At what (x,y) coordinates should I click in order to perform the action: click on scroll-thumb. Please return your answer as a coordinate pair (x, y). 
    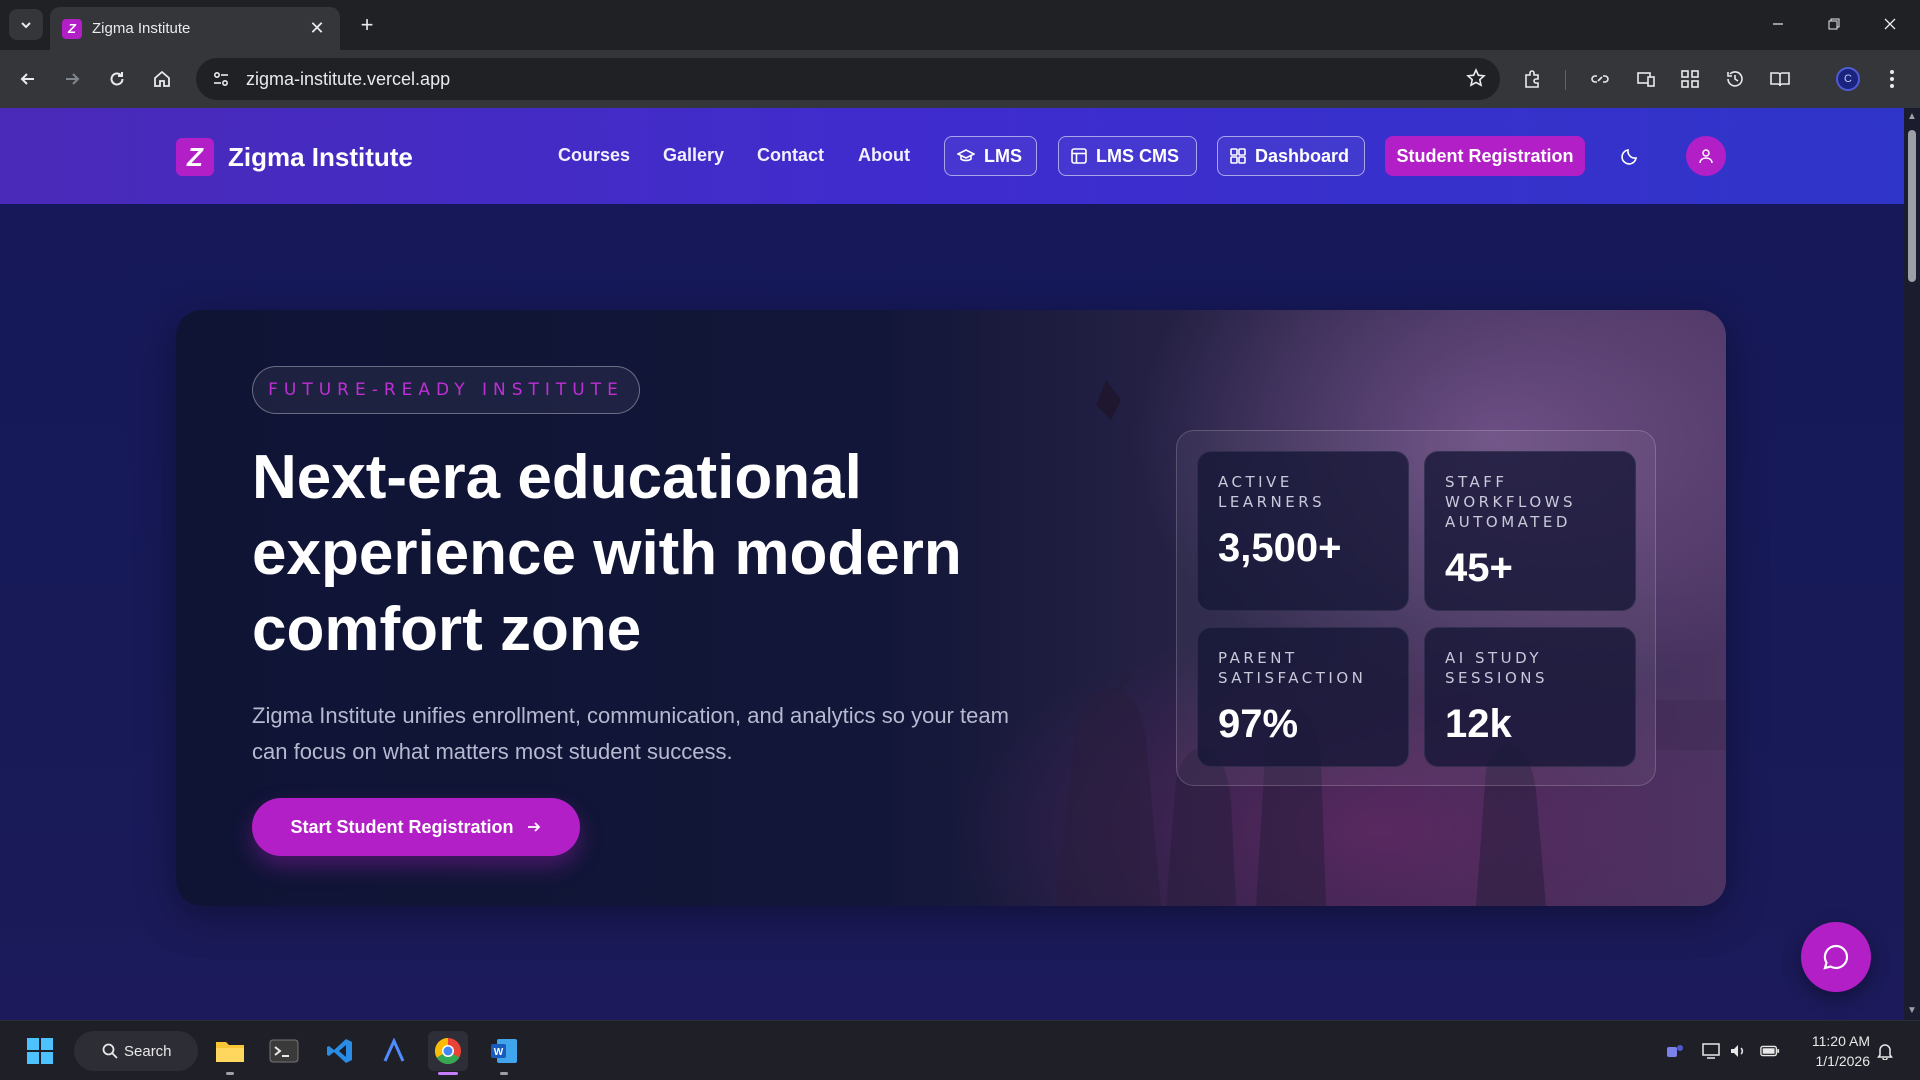
    Looking at the image, I should click on (1912, 206).